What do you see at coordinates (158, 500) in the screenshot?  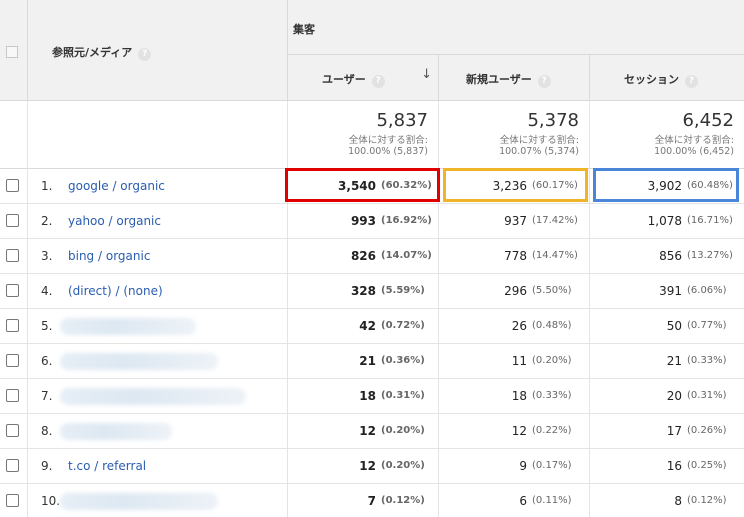 I see `row-dimension-cell: 10.` at bounding box center [158, 500].